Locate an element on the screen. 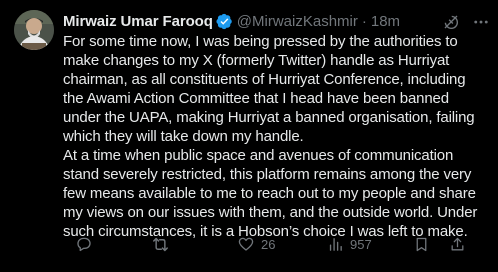 This screenshot has width=498, height=272. verified-badge-icon is located at coordinates (224, 21).